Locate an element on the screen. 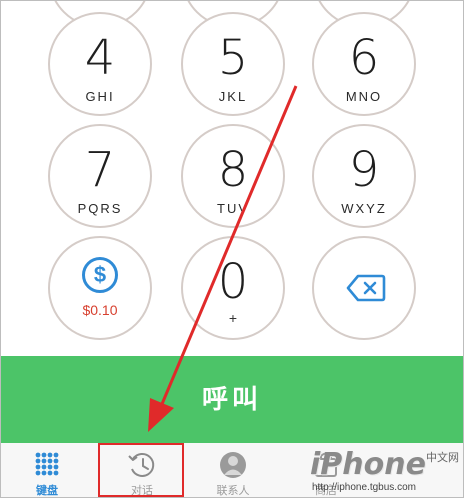  tab-label: 联系人 is located at coordinates (233, 491).